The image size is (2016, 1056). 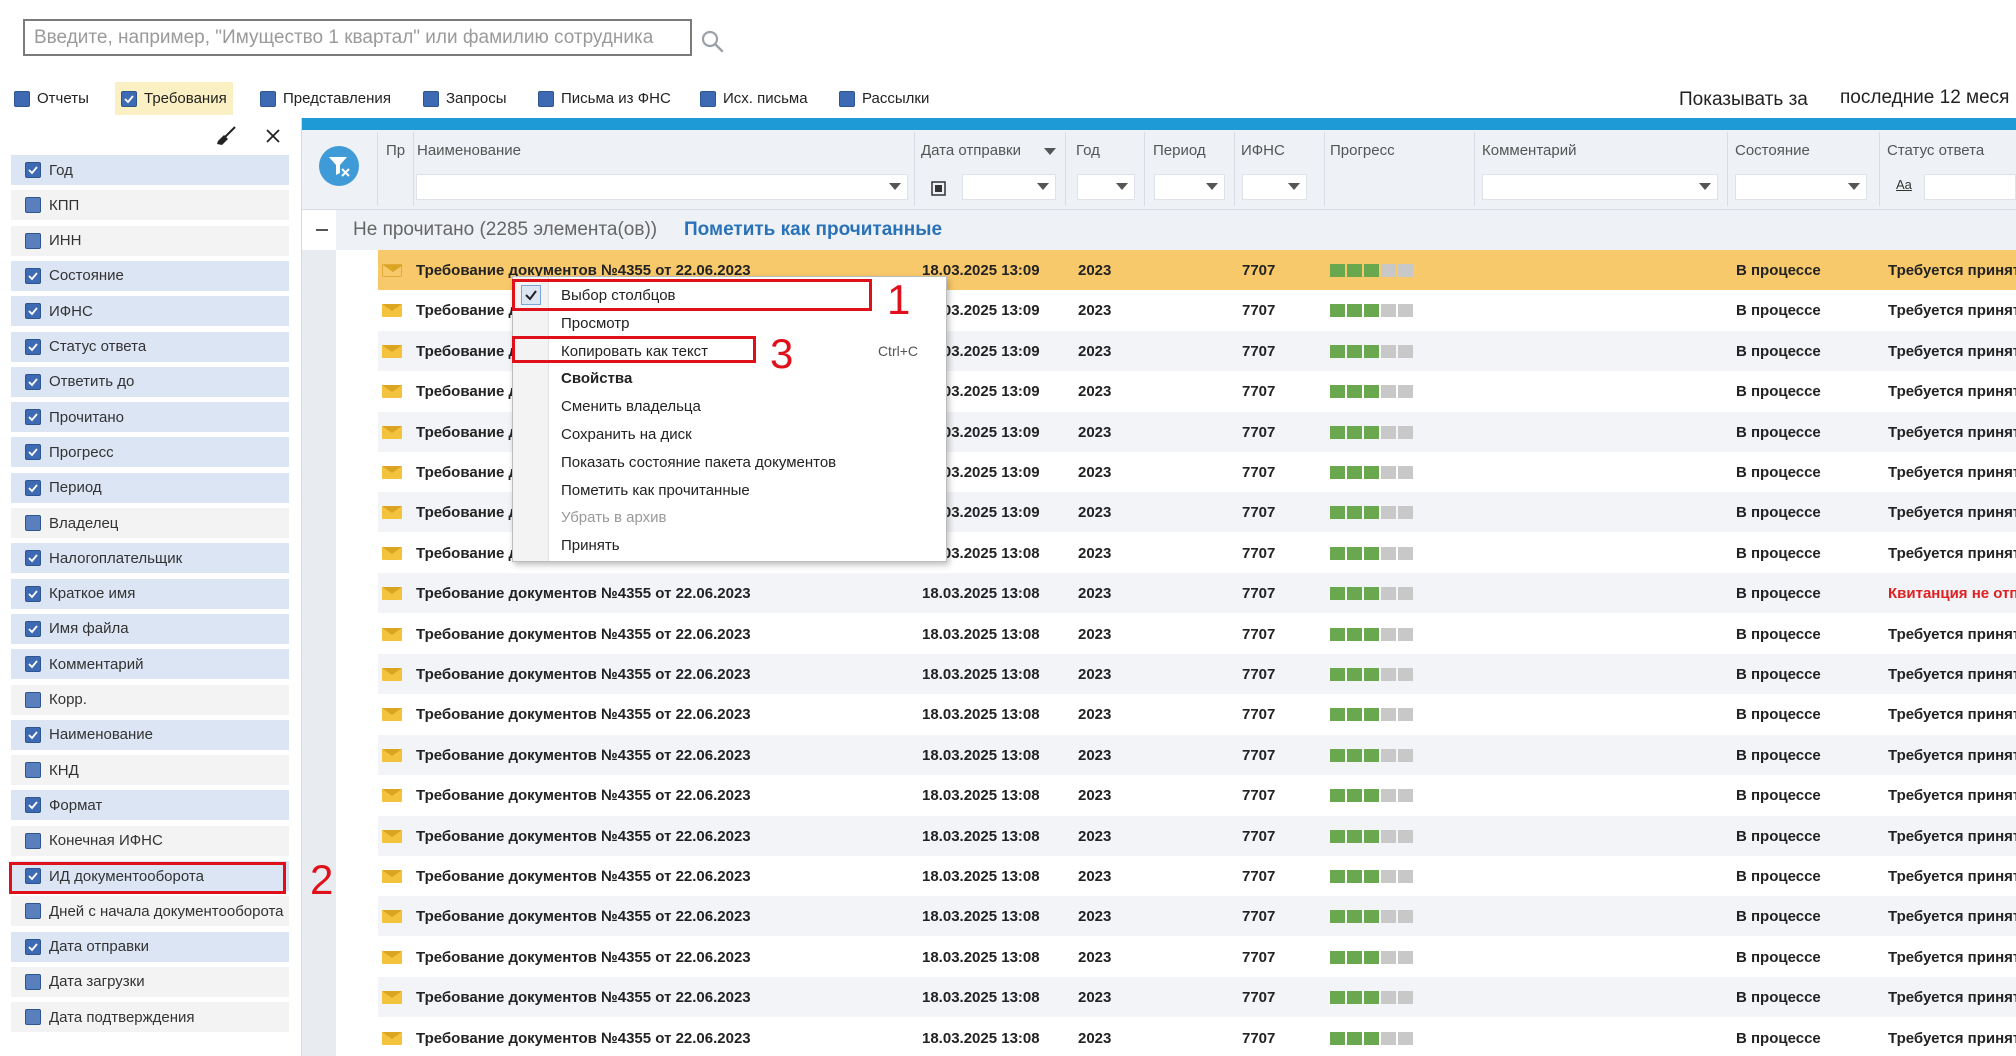 I want to click on column-option: Дата подтверждения, so click(x=150, y=1017).